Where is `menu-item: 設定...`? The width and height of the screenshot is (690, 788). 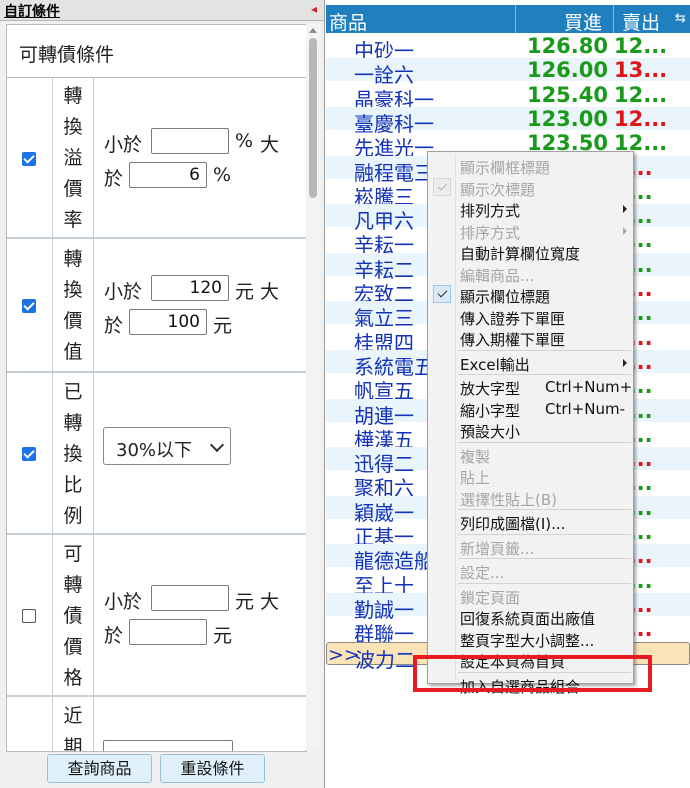
menu-item: 設定... is located at coordinates (530, 571).